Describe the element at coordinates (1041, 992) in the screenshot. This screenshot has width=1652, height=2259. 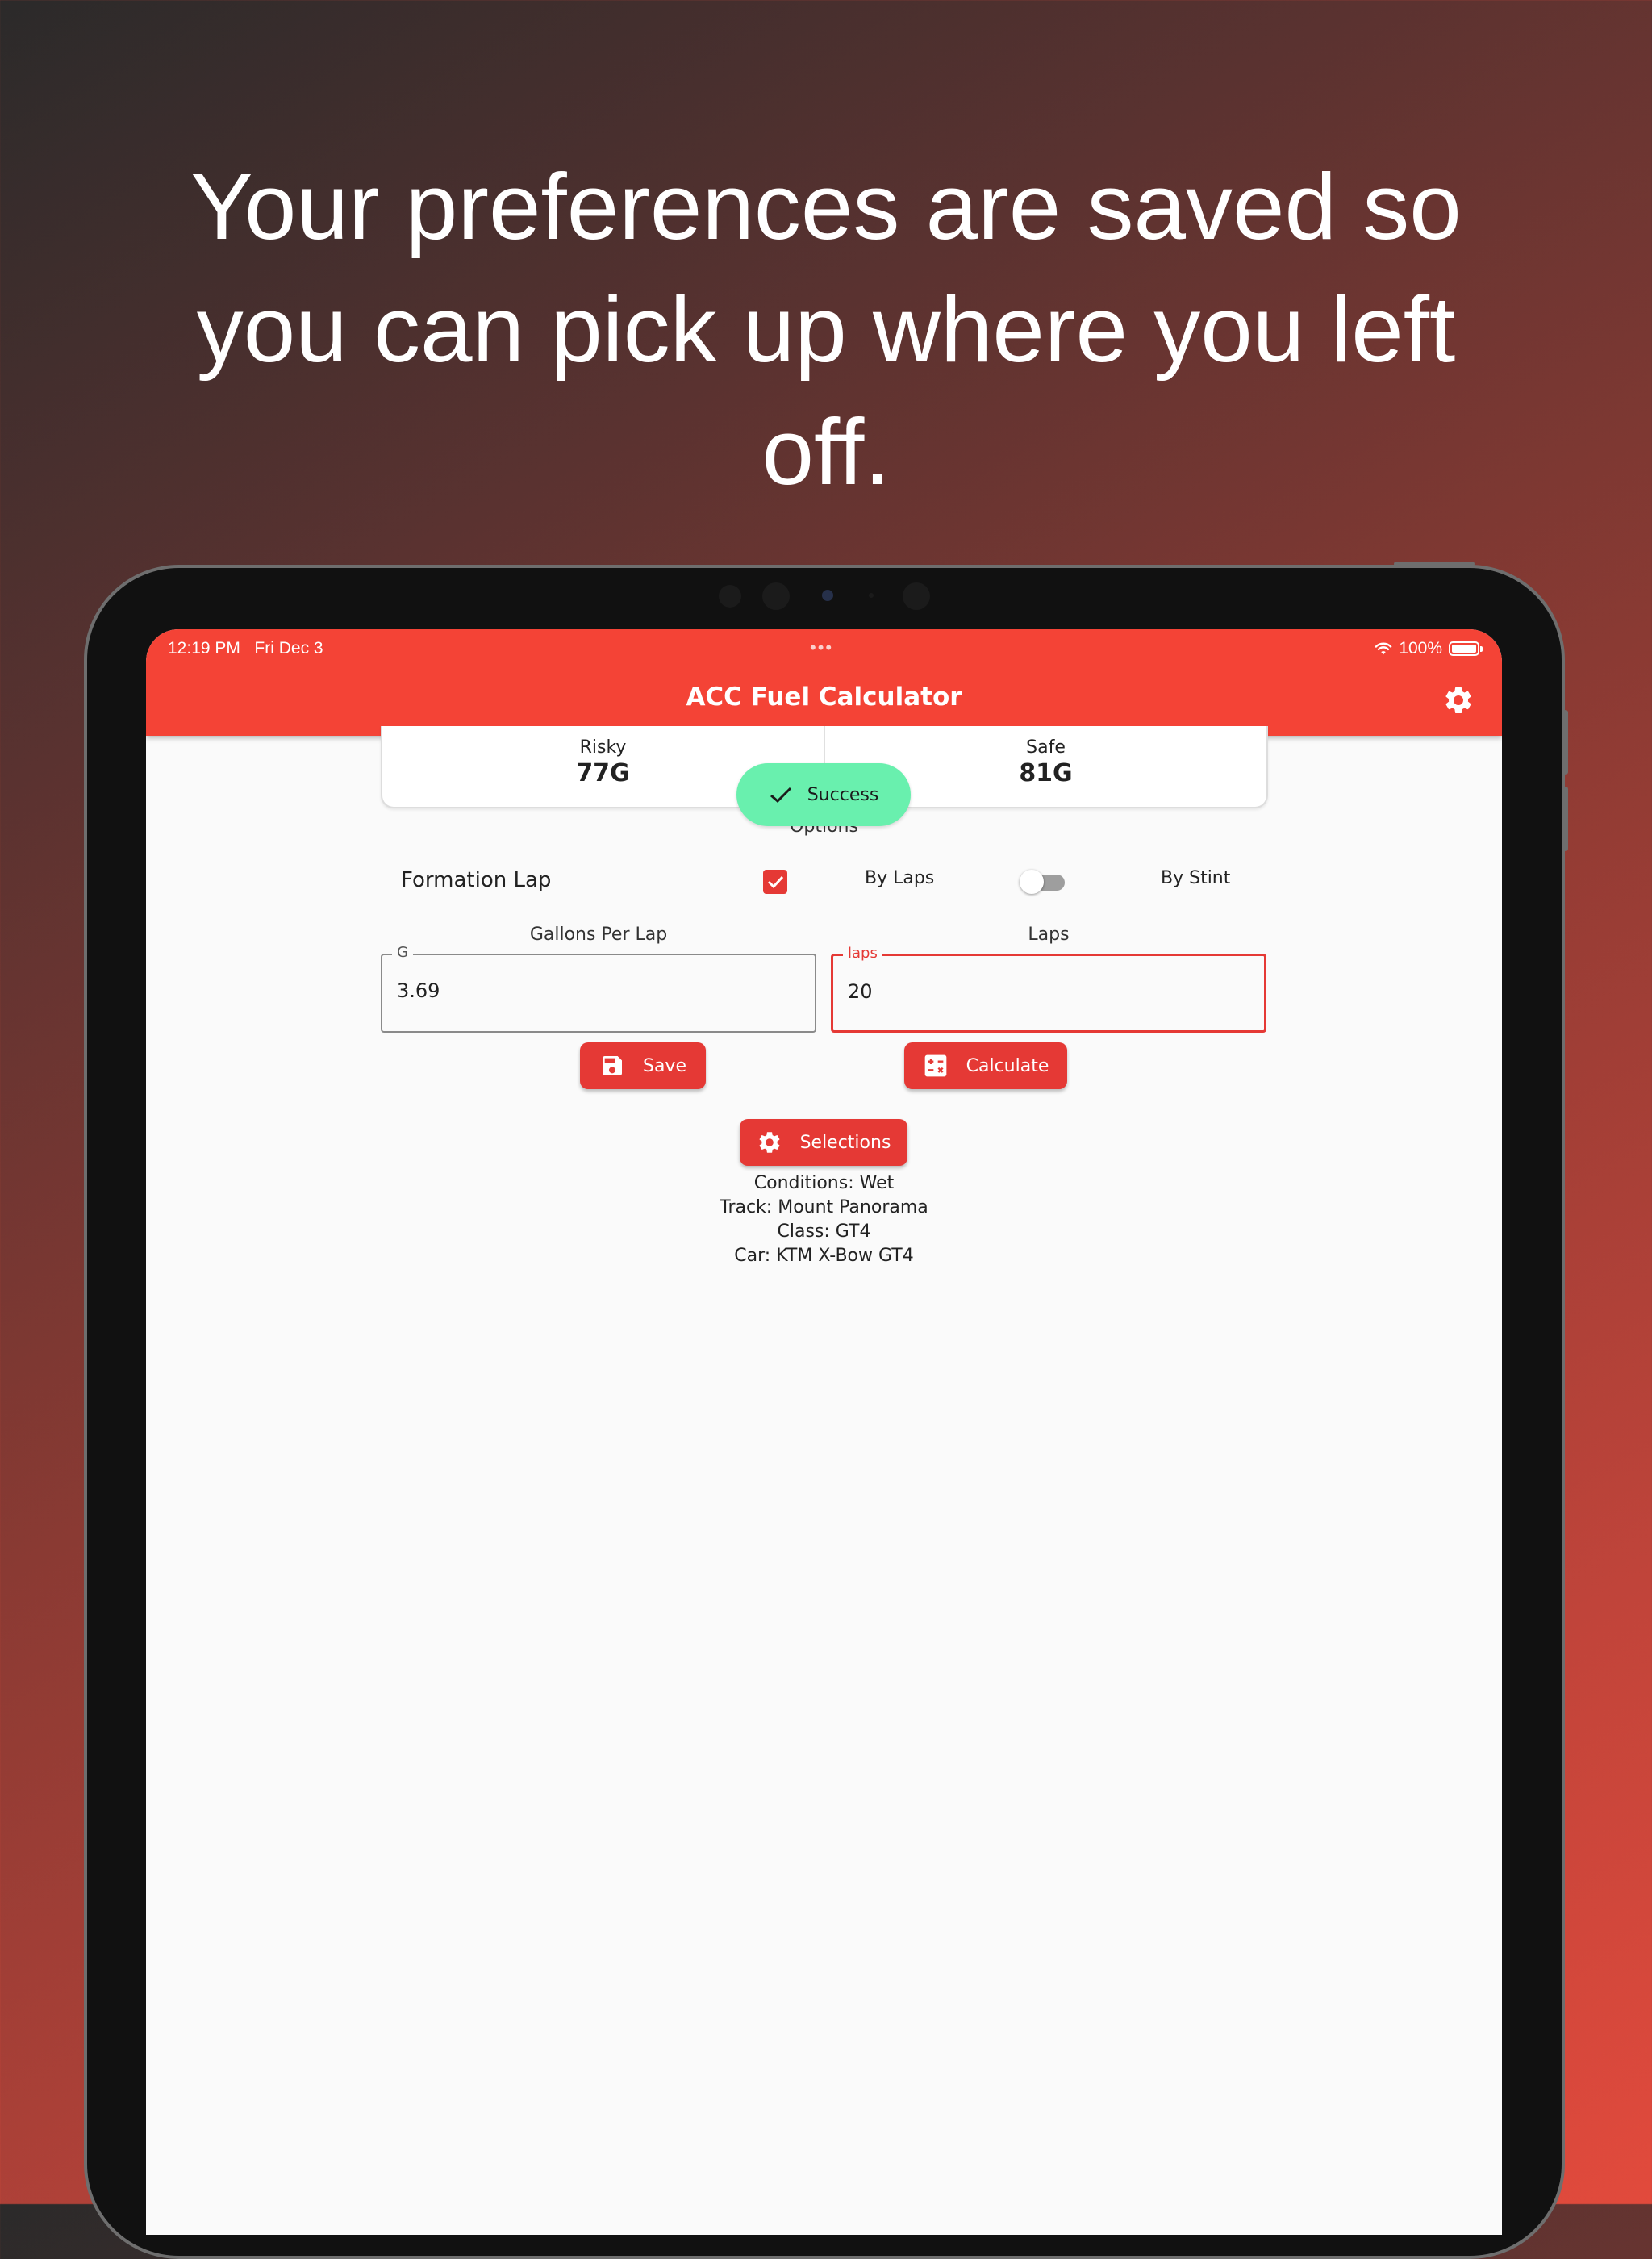
I see `laps-input` at that location.